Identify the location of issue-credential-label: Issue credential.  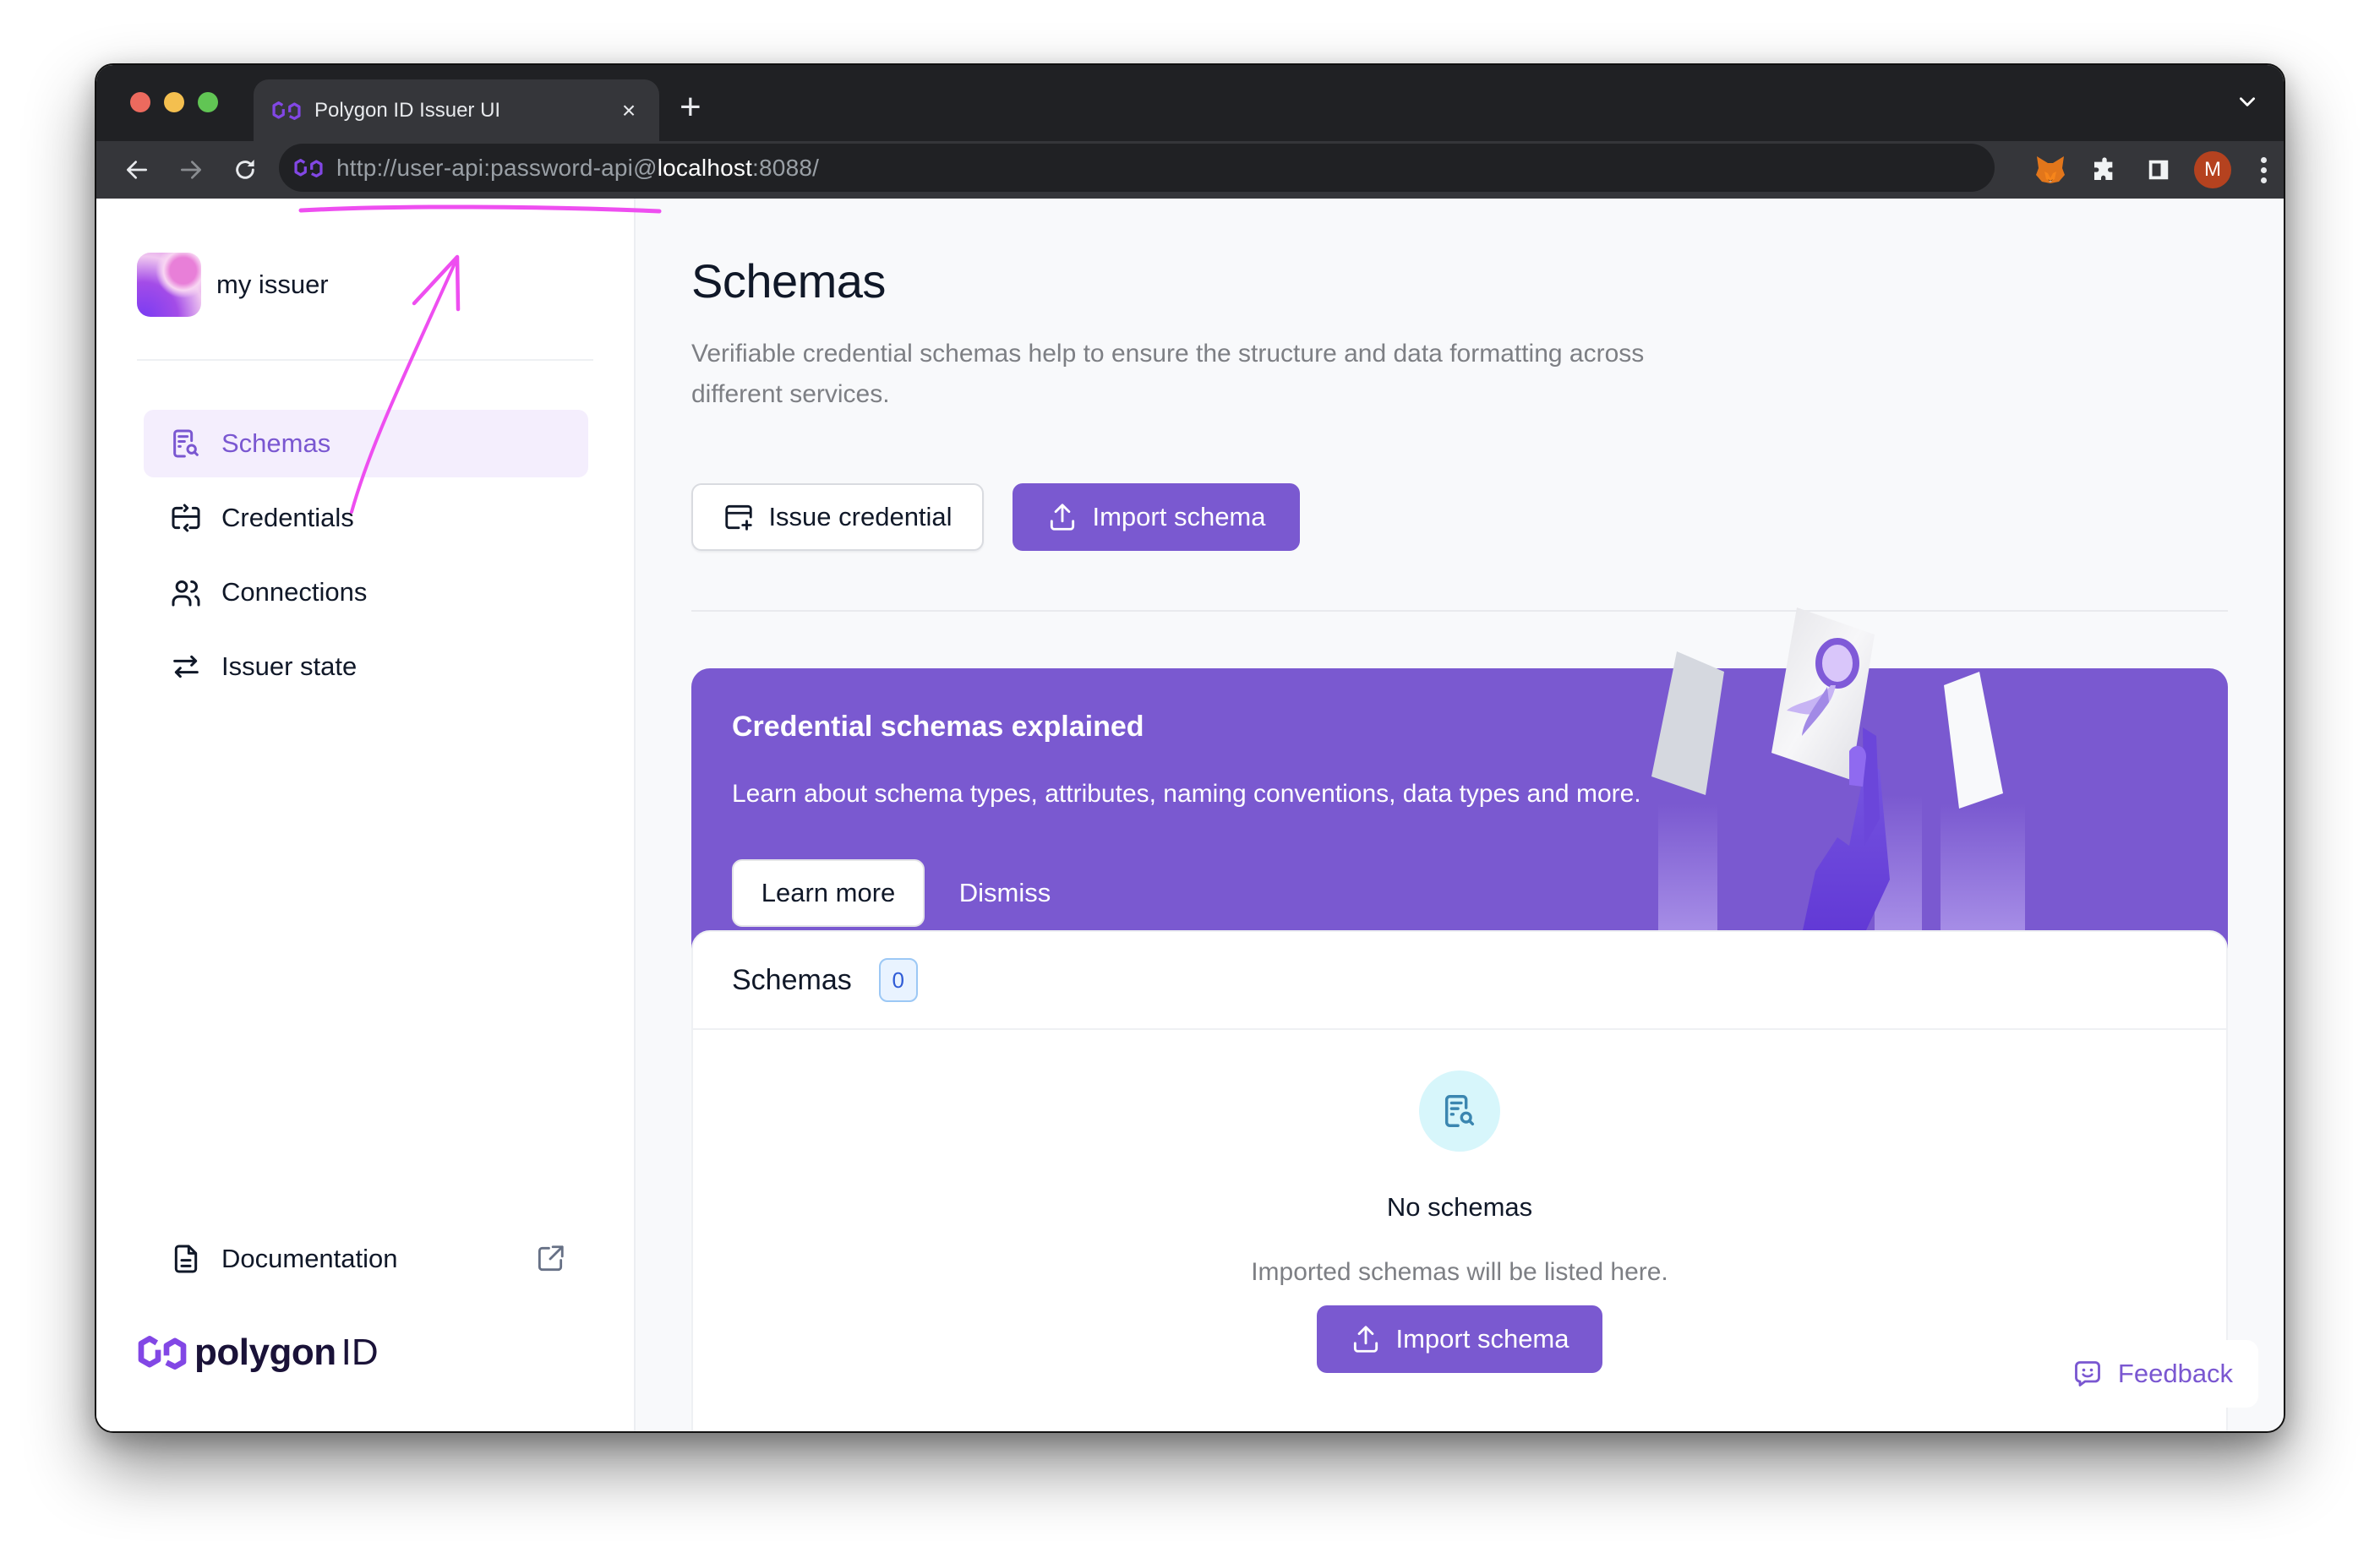
(861, 516).